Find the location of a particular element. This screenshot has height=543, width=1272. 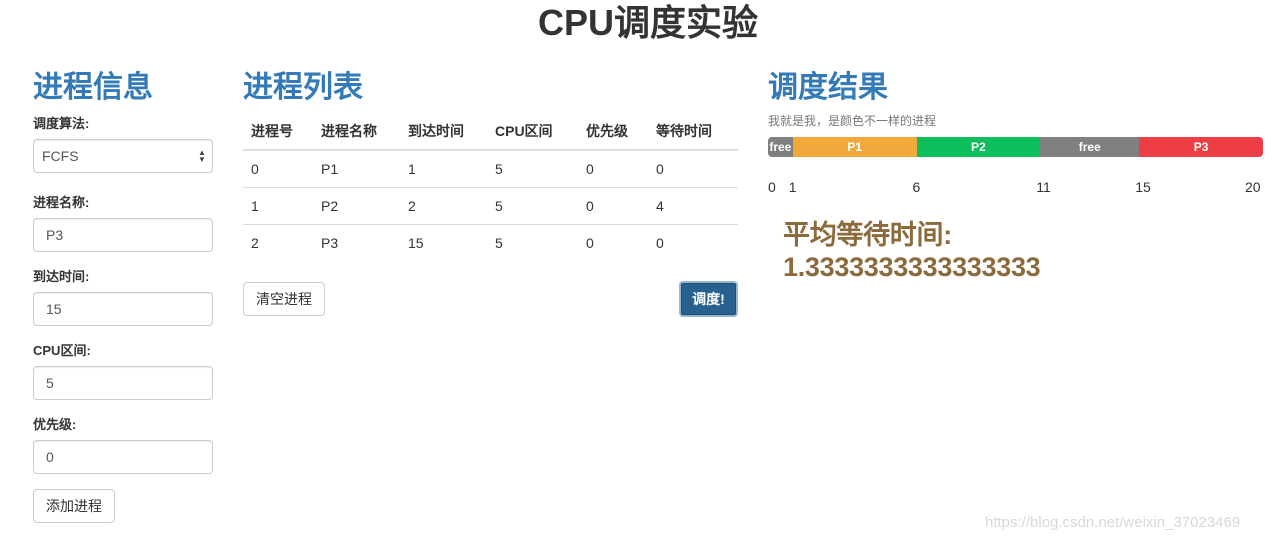

page-title: CPU调度实验 is located at coordinates (647, 22).